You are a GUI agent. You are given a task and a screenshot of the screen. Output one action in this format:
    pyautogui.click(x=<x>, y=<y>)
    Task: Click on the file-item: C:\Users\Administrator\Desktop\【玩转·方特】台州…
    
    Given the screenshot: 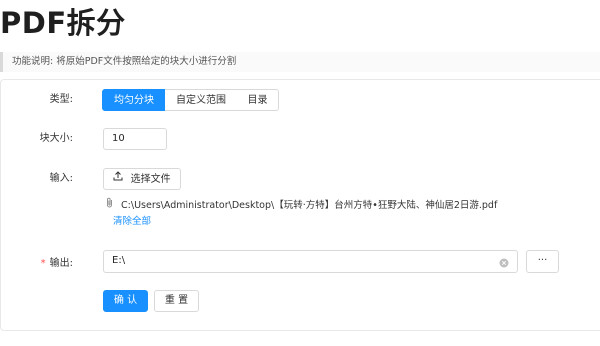 What is the action you would take?
    pyautogui.click(x=301, y=205)
    